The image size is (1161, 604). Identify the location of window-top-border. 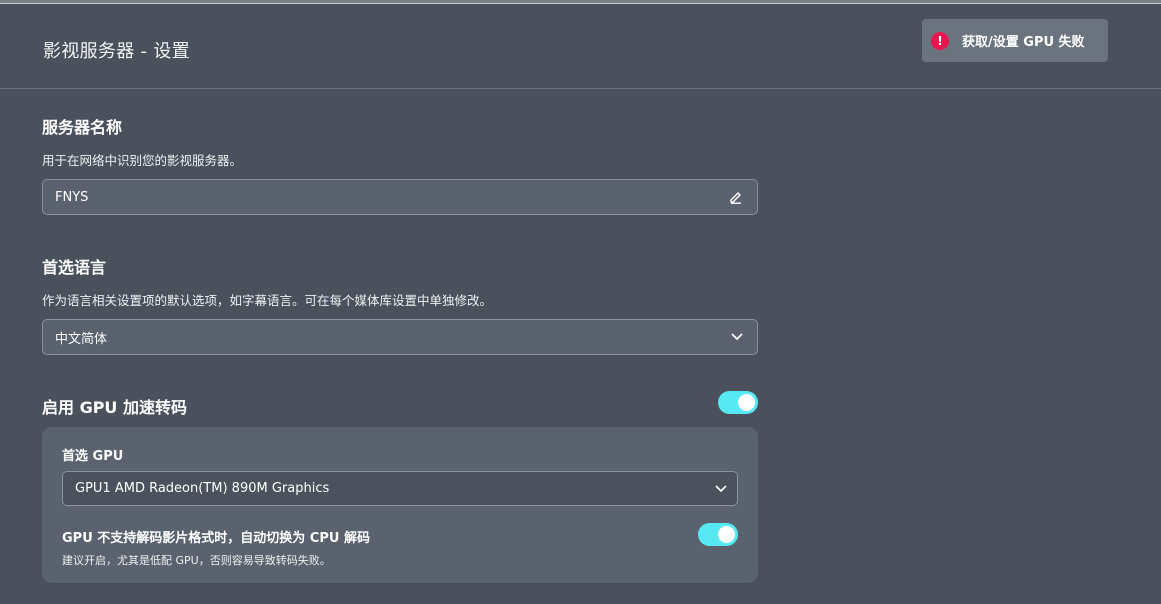
(580, 2).